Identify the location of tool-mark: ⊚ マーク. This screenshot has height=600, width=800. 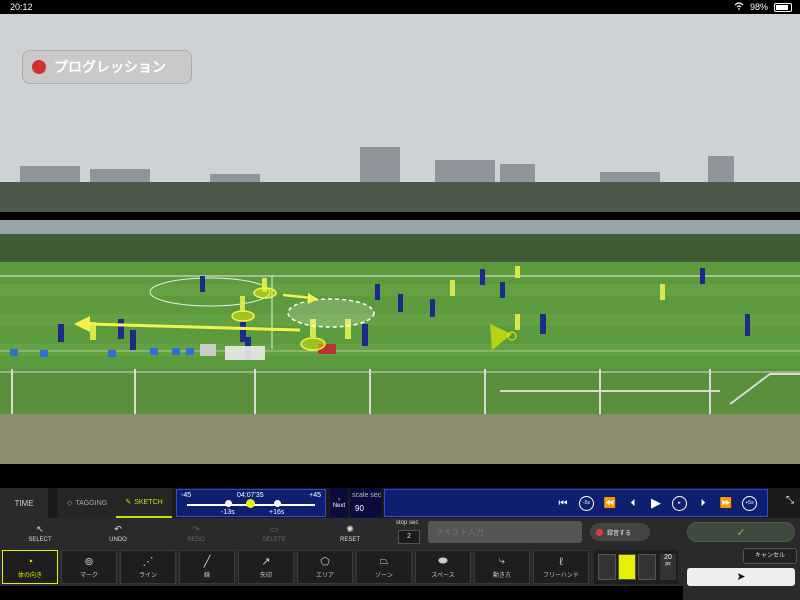
(89, 567).